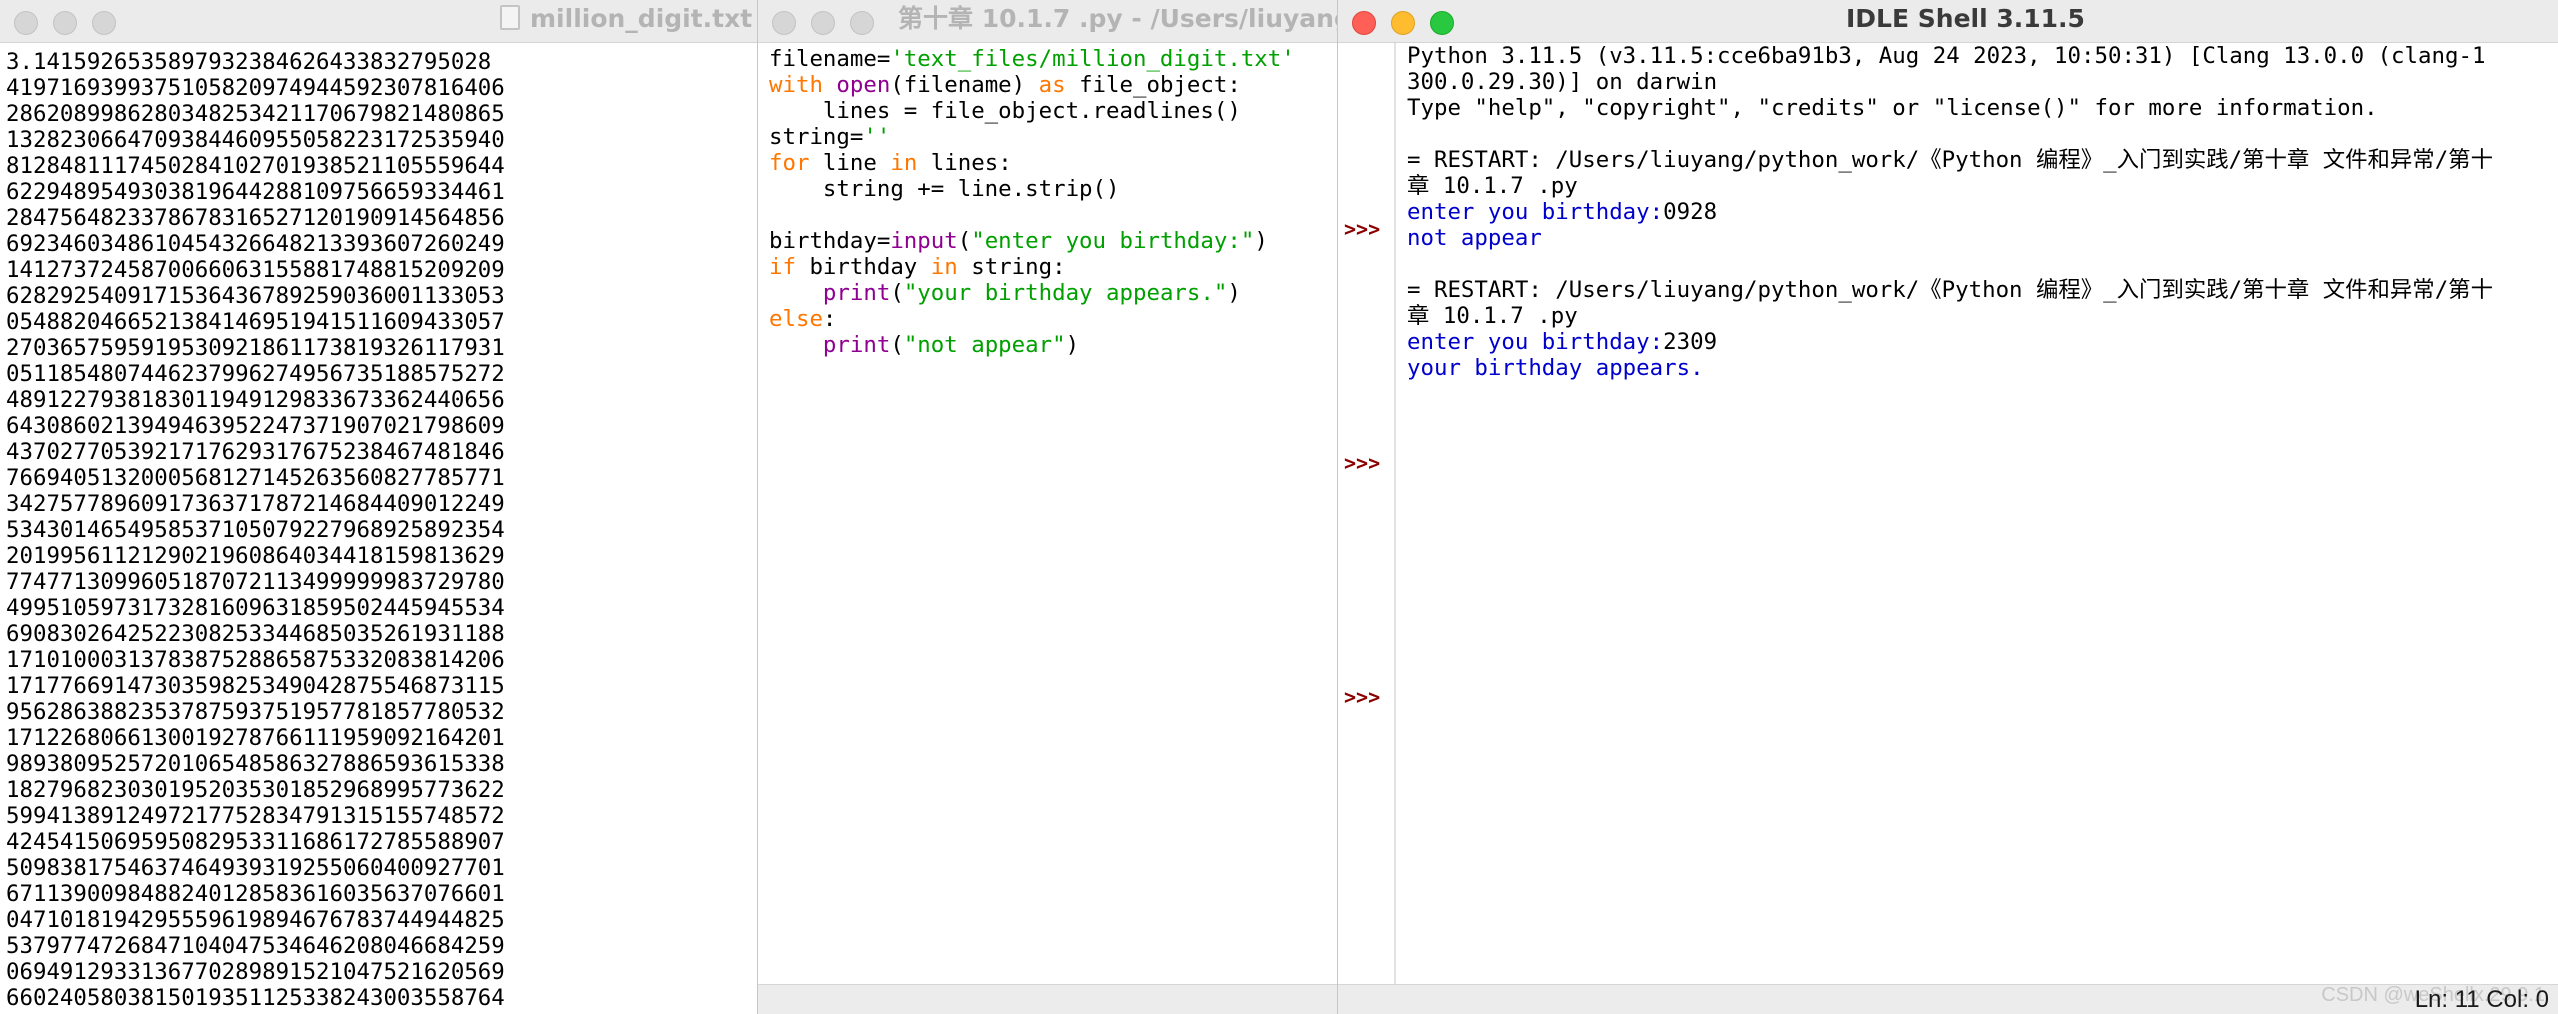 The image size is (2558, 1014). What do you see at coordinates (1032, 345) in the screenshot?
I see `code-line: print("not appear")` at bounding box center [1032, 345].